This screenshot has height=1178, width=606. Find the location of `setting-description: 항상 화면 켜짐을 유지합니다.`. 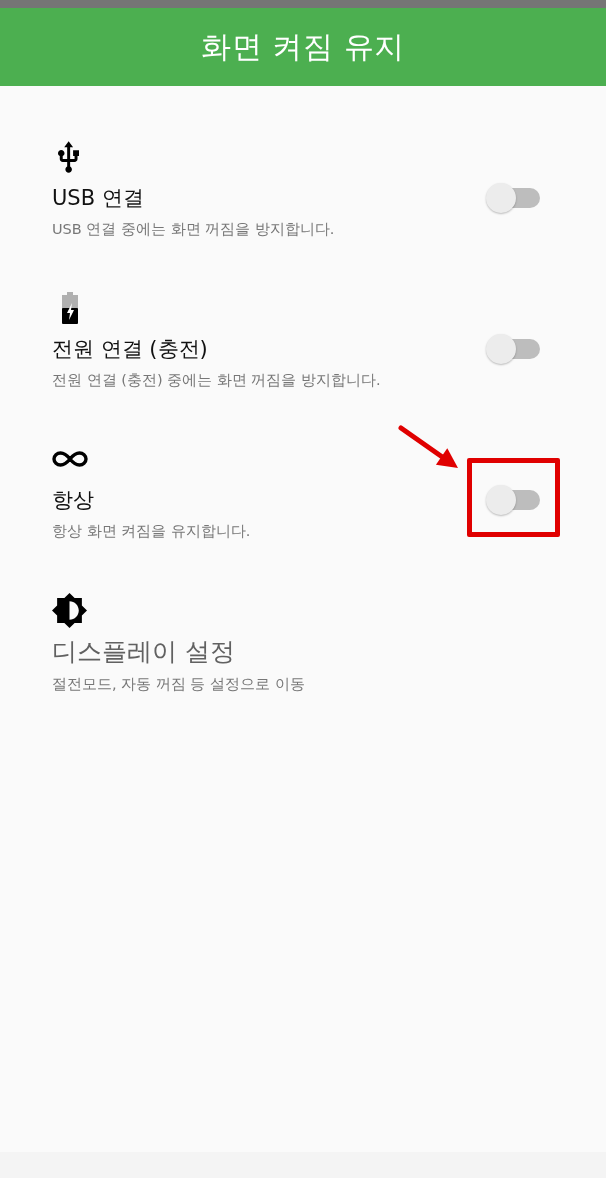

setting-description: 항상 화면 켜짐을 유지합니다. is located at coordinates (152, 531).